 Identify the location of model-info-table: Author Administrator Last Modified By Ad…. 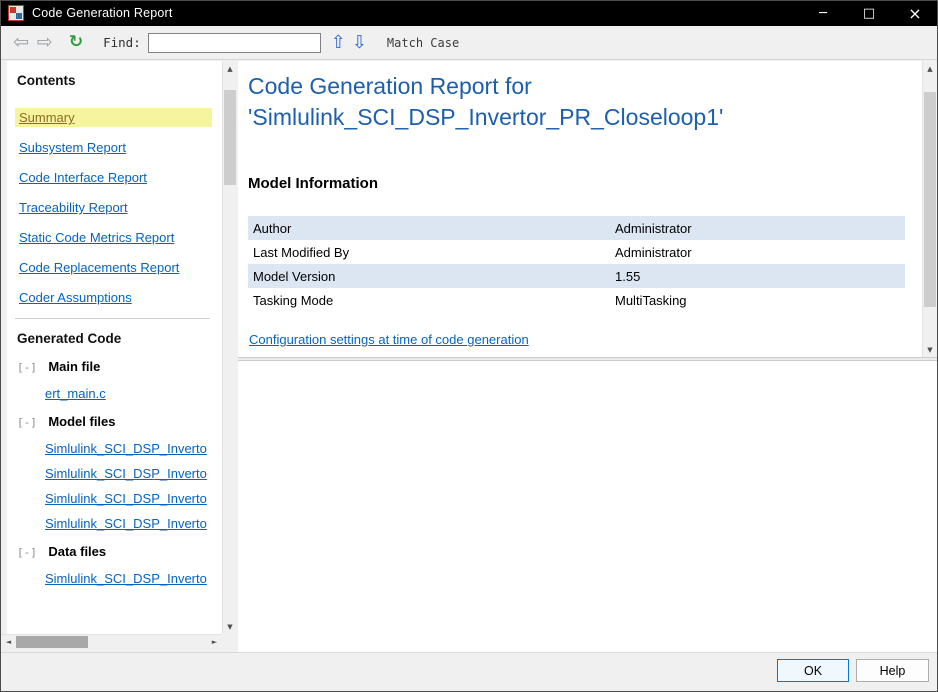
(576, 264).